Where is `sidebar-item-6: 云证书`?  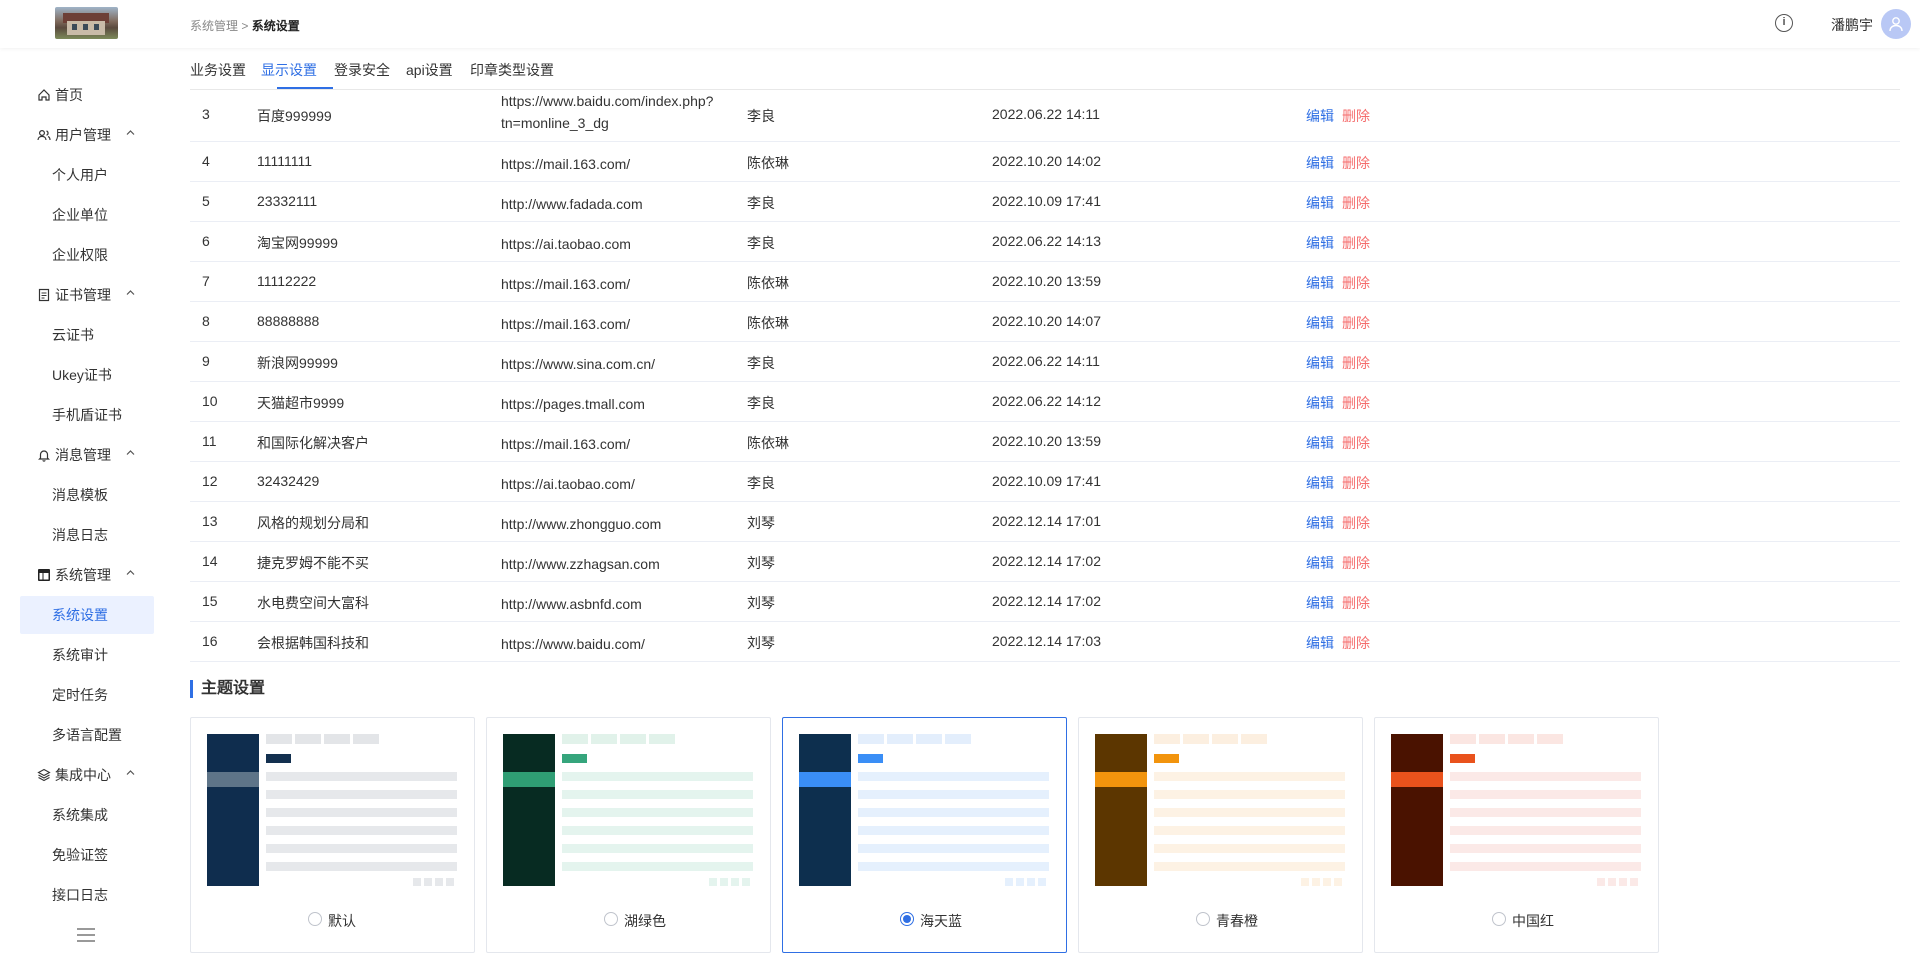
sidebar-item-6: 云证书 is located at coordinates (87, 335).